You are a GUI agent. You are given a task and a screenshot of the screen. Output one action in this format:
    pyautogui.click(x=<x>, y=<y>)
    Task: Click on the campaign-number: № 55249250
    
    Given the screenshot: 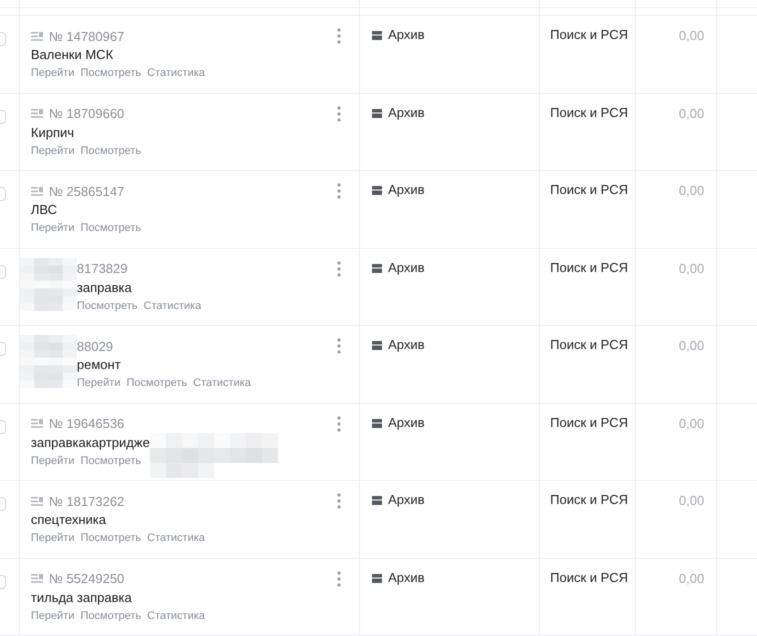 What is the action you would take?
    pyautogui.click(x=87, y=578)
    